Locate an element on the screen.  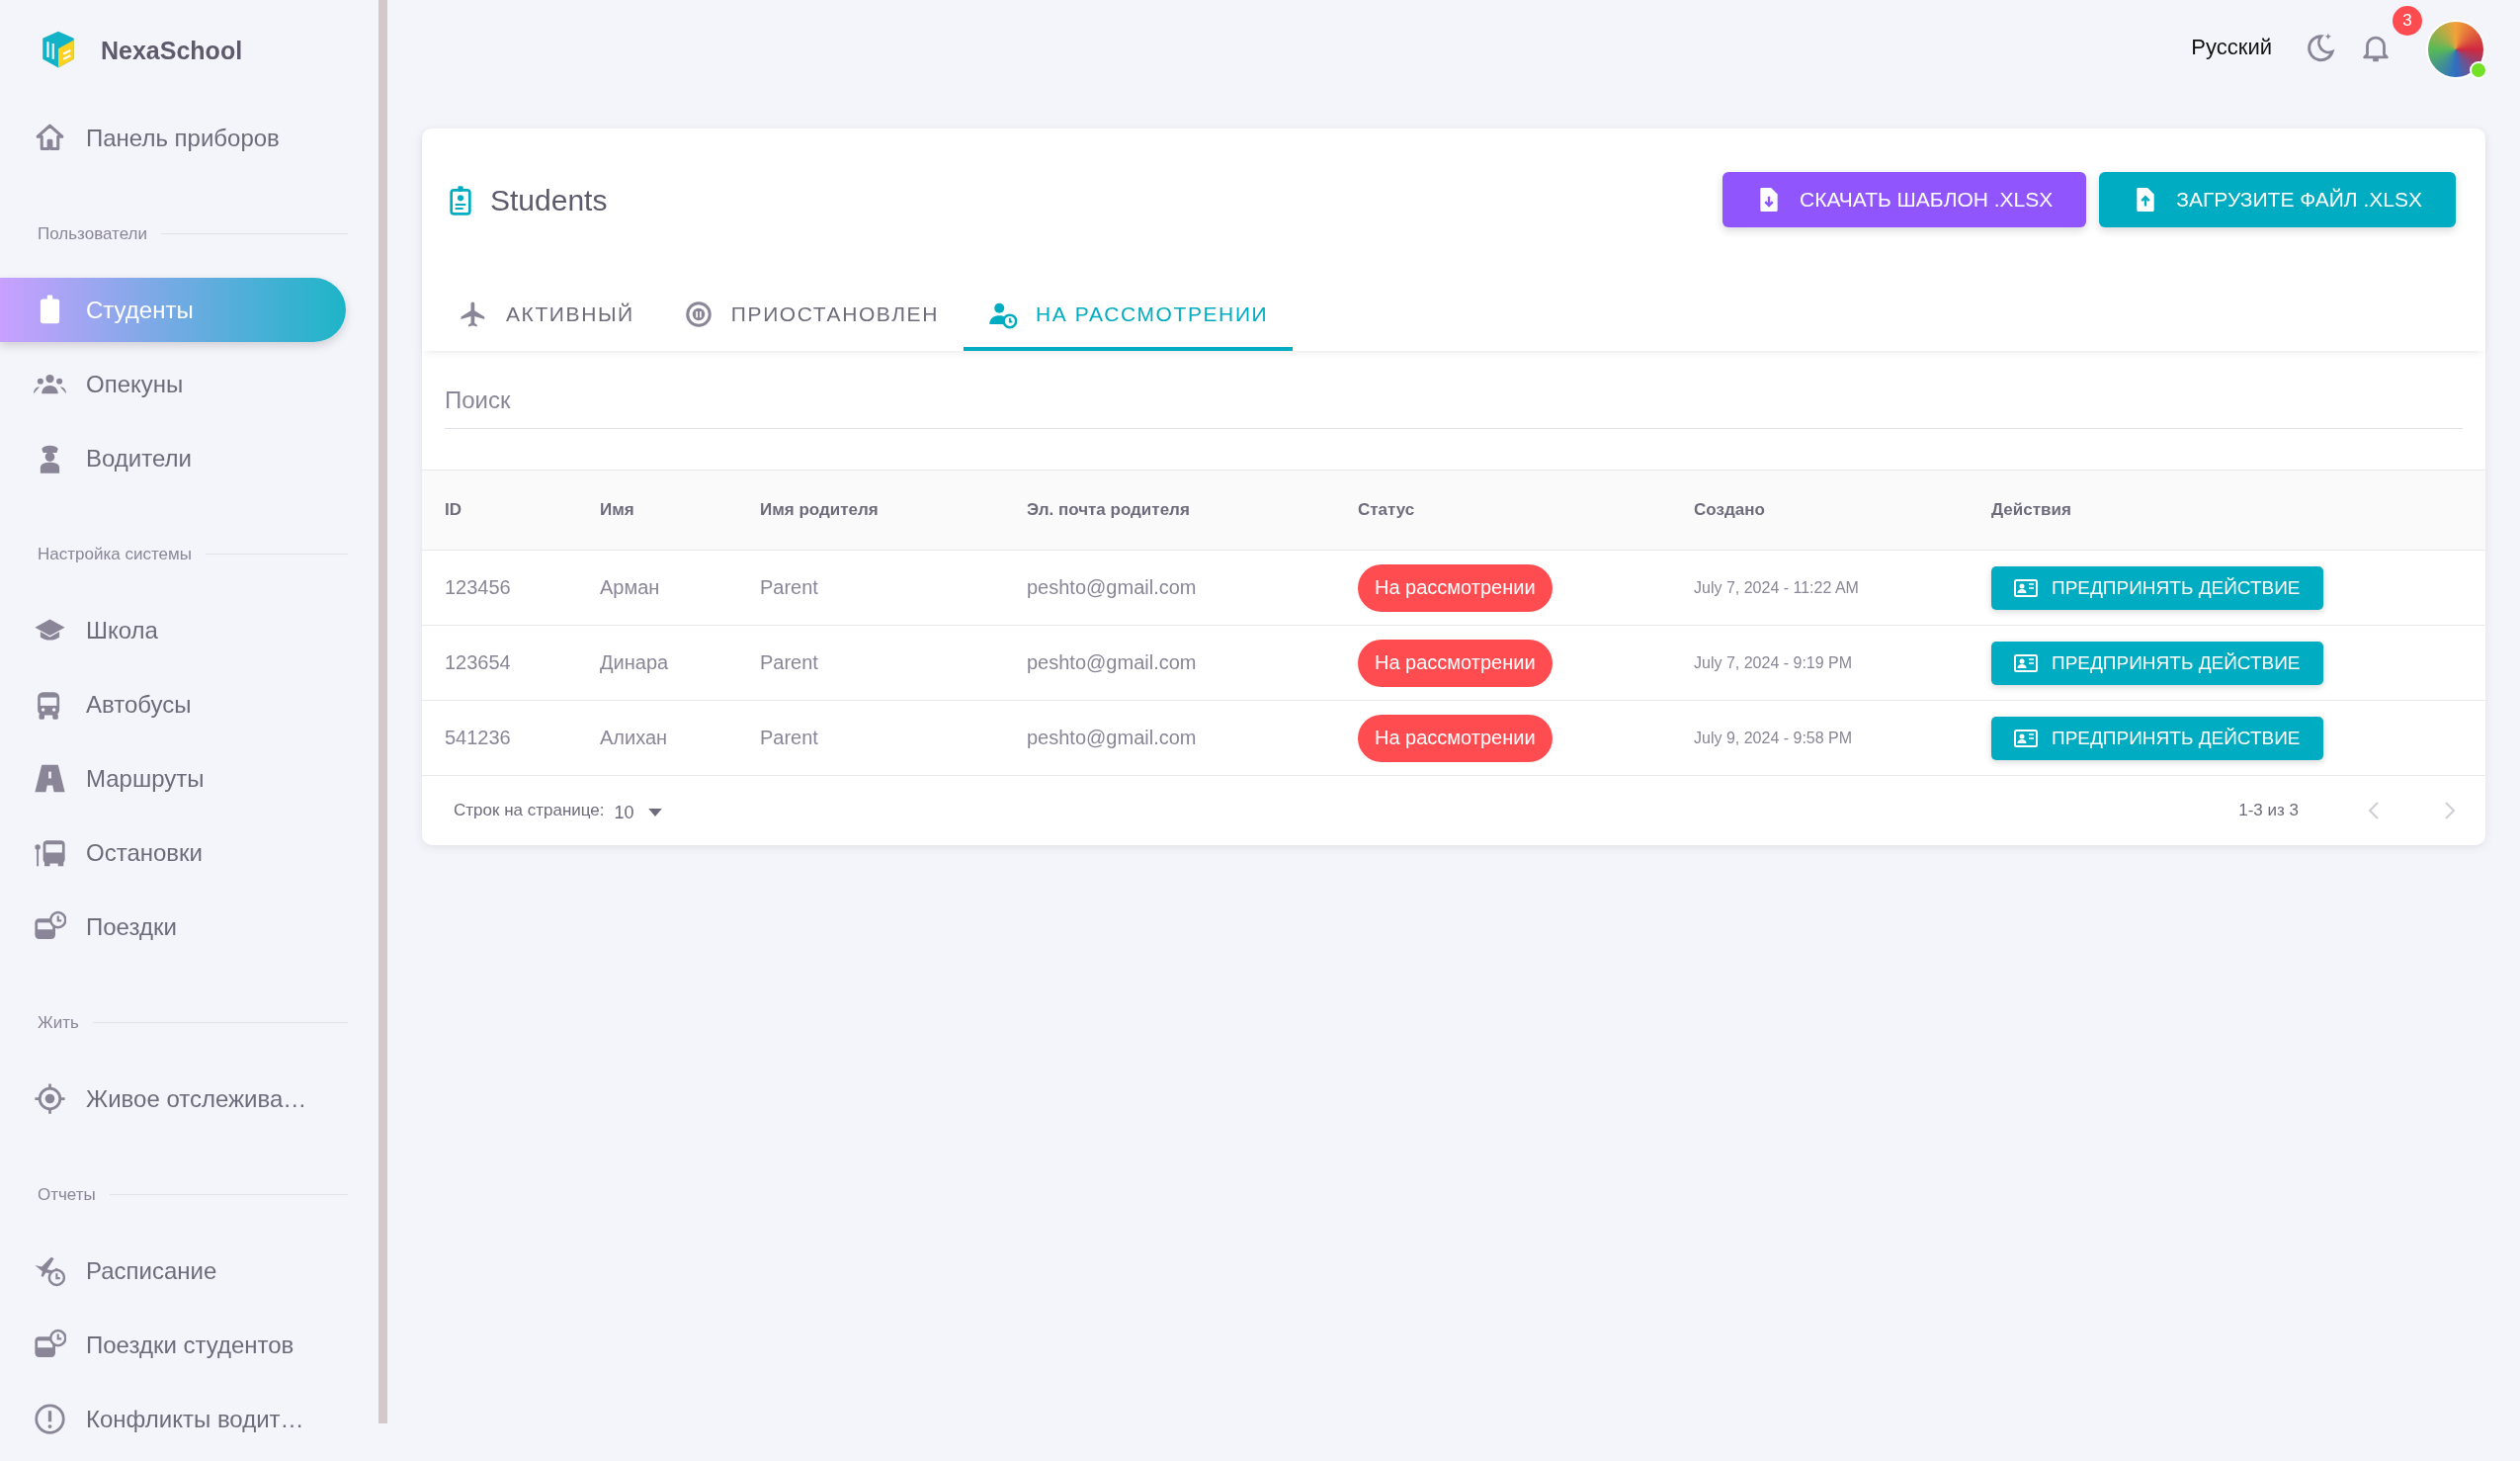
sidebar-item: Панель приборов is located at coordinates (173, 138).